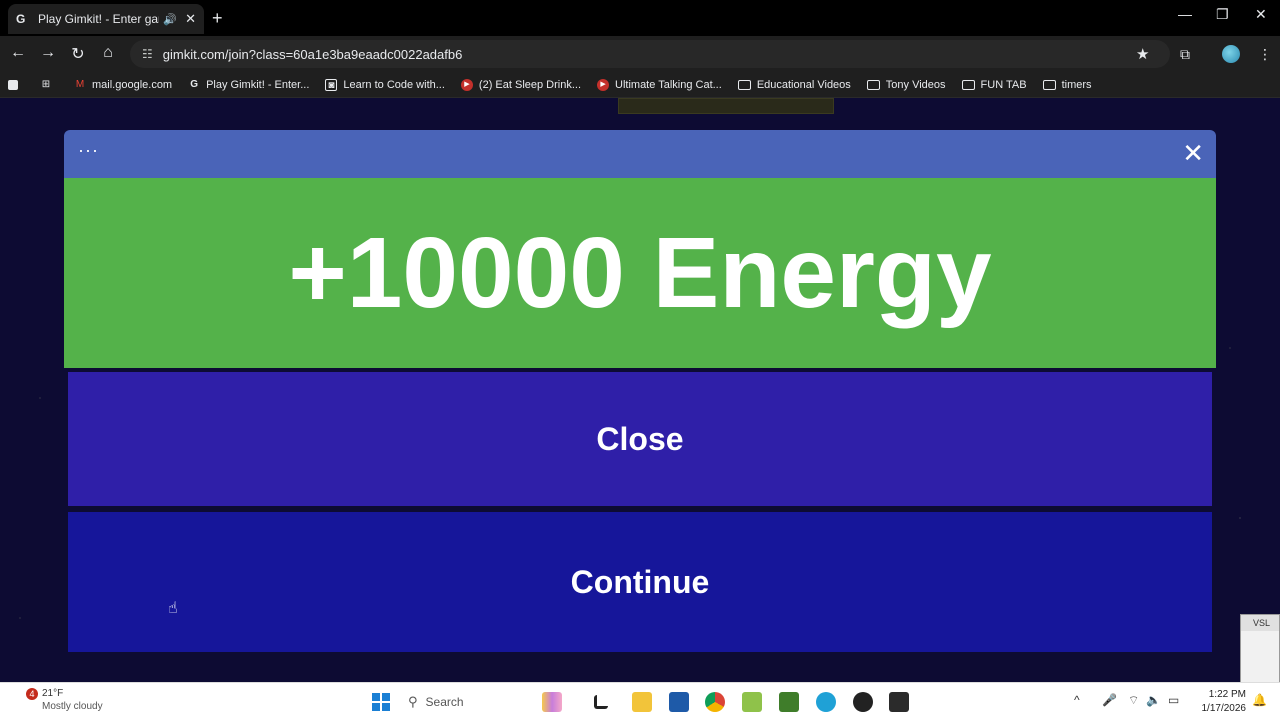 This screenshot has height=720, width=1280. What do you see at coordinates (194, 84) in the screenshot?
I see `gimkit-icon: G` at bounding box center [194, 84].